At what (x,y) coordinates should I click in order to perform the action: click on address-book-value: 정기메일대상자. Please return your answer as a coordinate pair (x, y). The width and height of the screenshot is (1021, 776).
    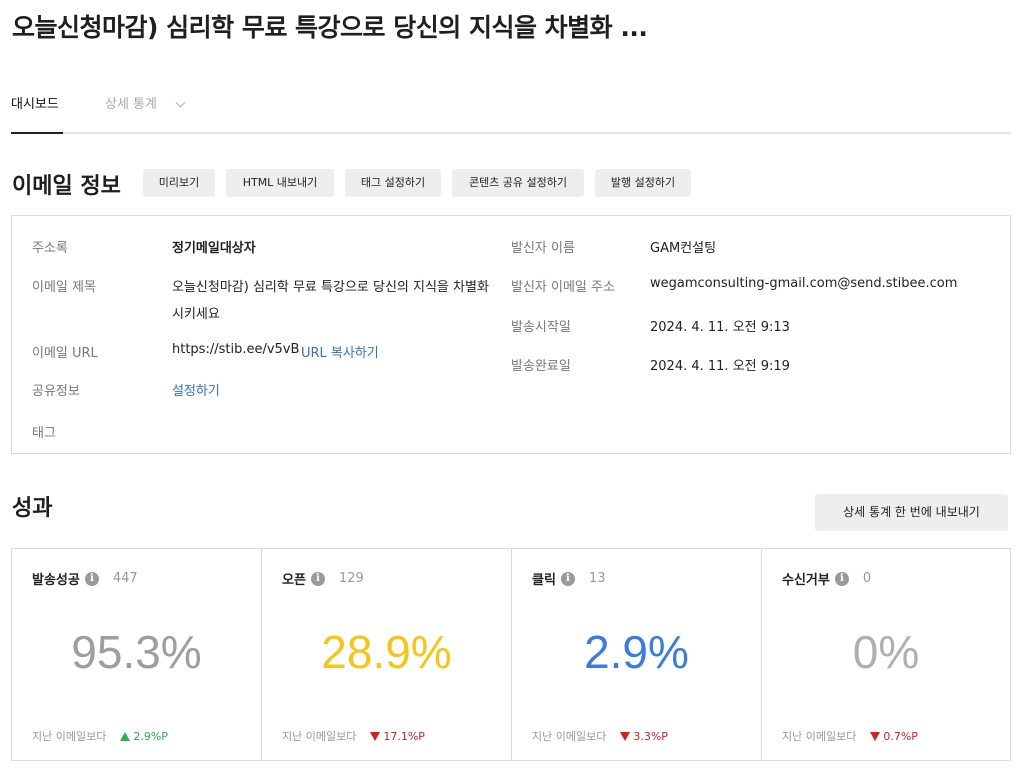
    Looking at the image, I should click on (214, 248).